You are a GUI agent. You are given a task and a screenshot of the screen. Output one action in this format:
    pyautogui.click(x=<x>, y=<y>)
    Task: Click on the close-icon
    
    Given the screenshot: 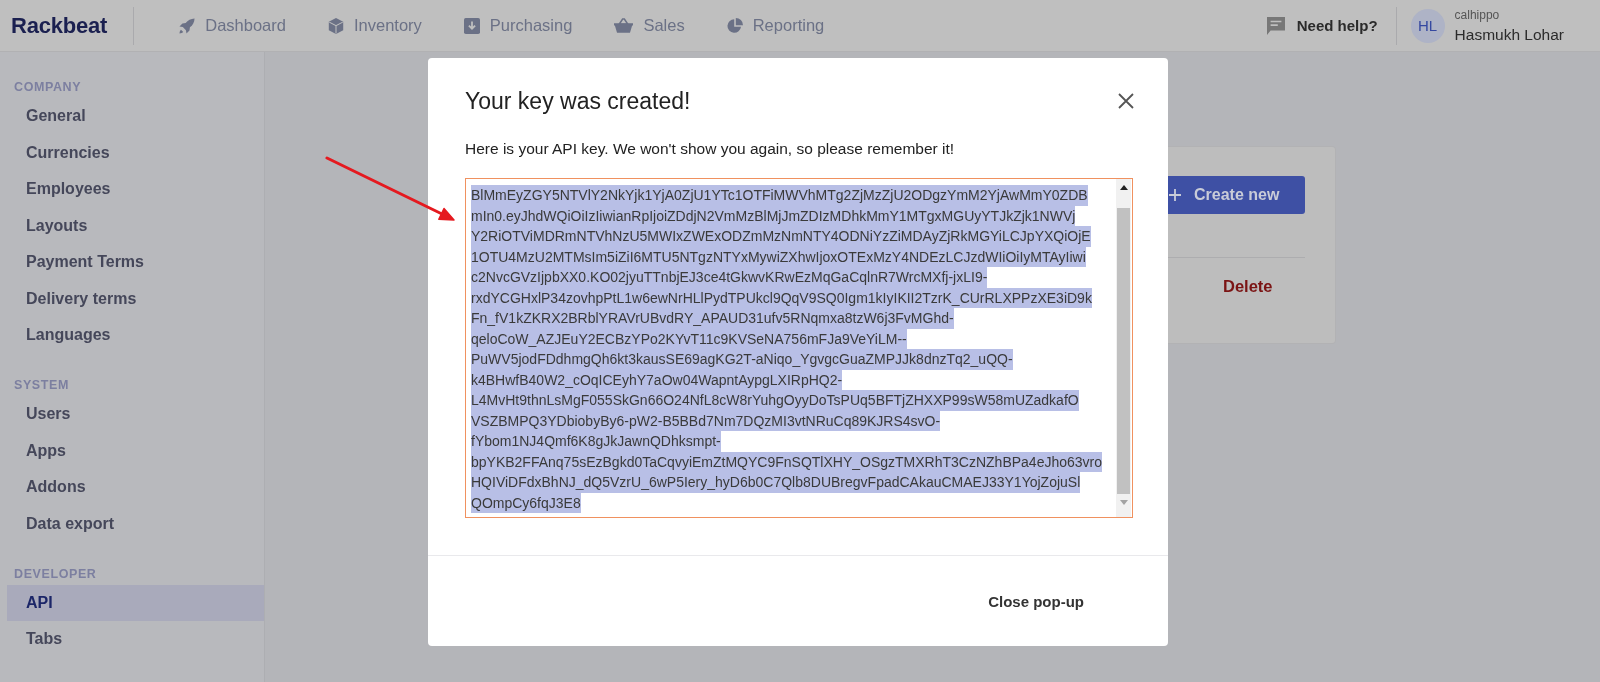 What is the action you would take?
    pyautogui.click(x=1126, y=100)
    